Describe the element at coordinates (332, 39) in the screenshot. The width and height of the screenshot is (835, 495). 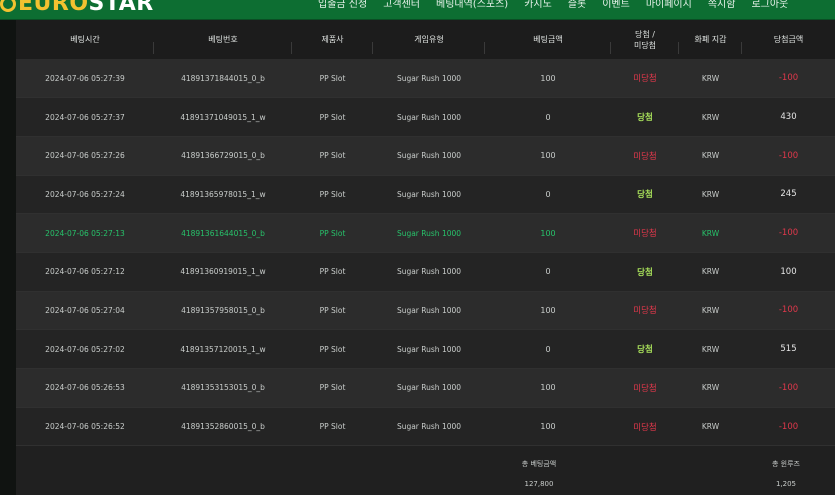
I see `header-provider: 제품사` at that location.